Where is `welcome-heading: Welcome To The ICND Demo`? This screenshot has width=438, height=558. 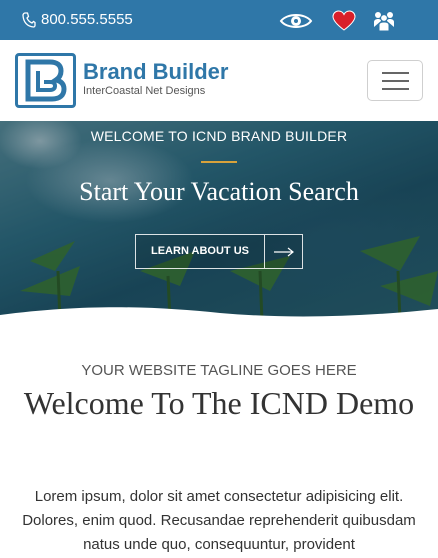 welcome-heading: Welcome To The ICND Demo is located at coordinates (219, 403).